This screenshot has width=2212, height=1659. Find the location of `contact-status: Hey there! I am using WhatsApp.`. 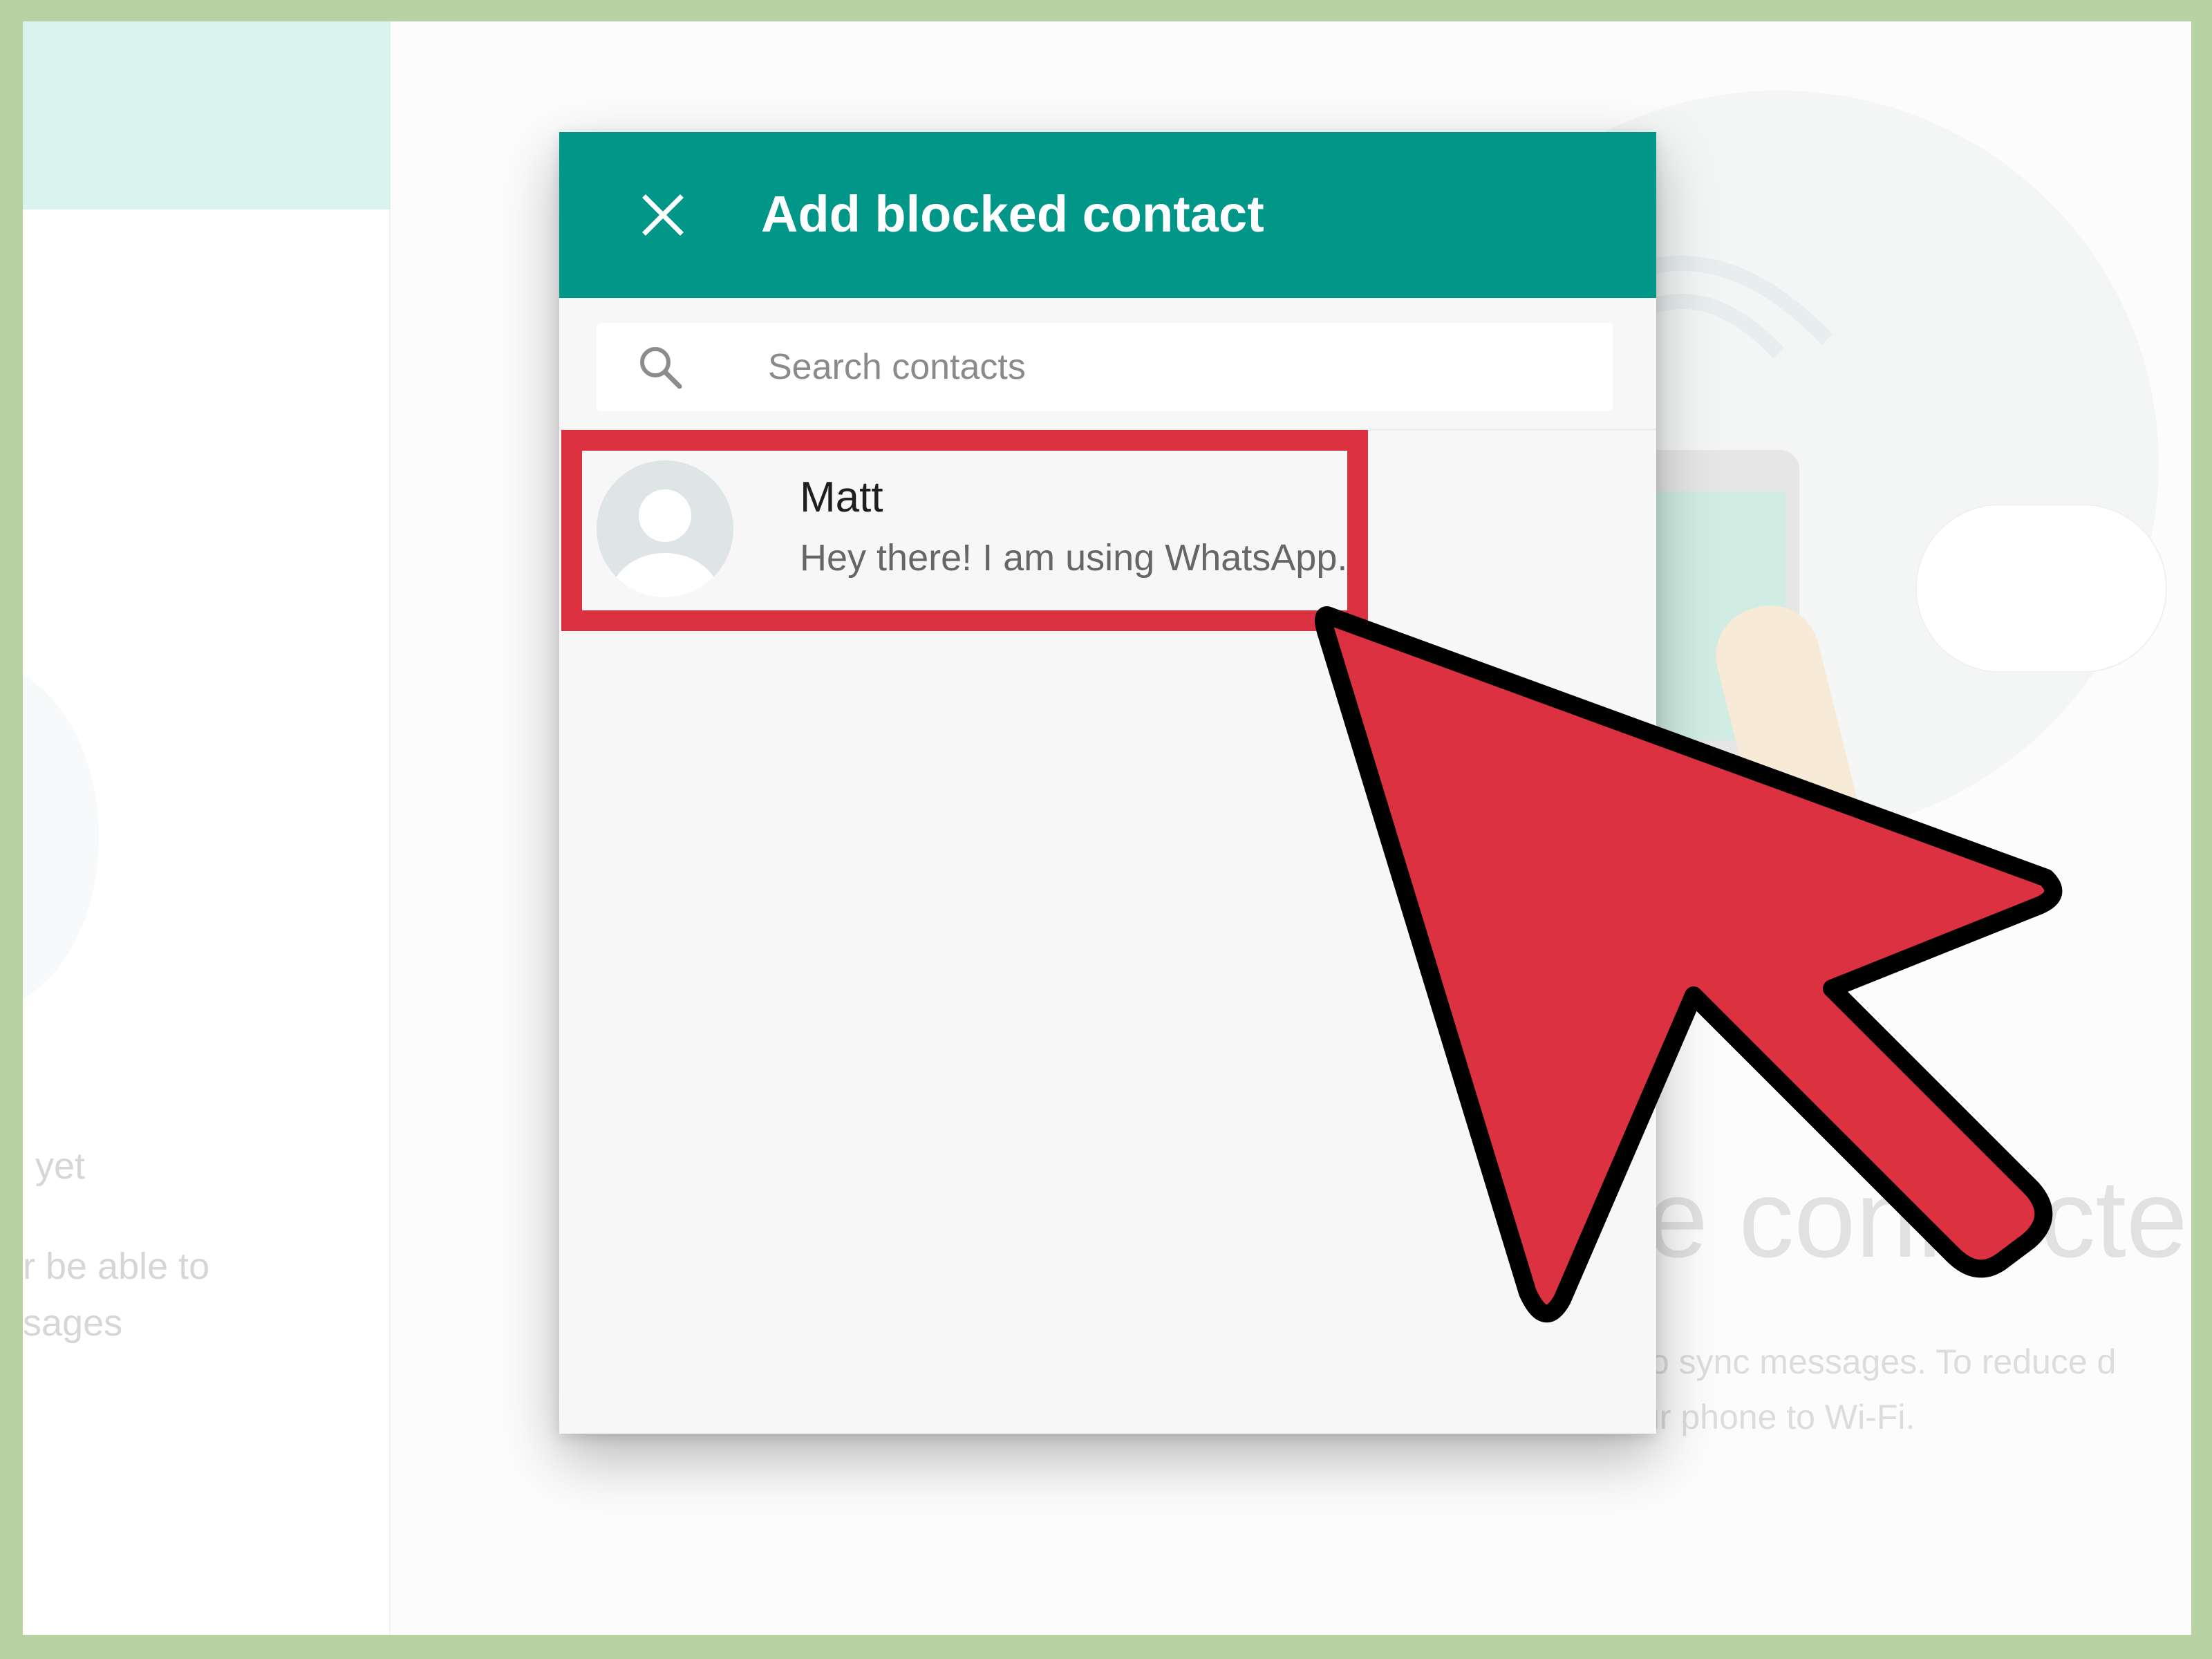

contact-status: Hey there! I am using WhatsApp. is located at coordinates (1074, 558).